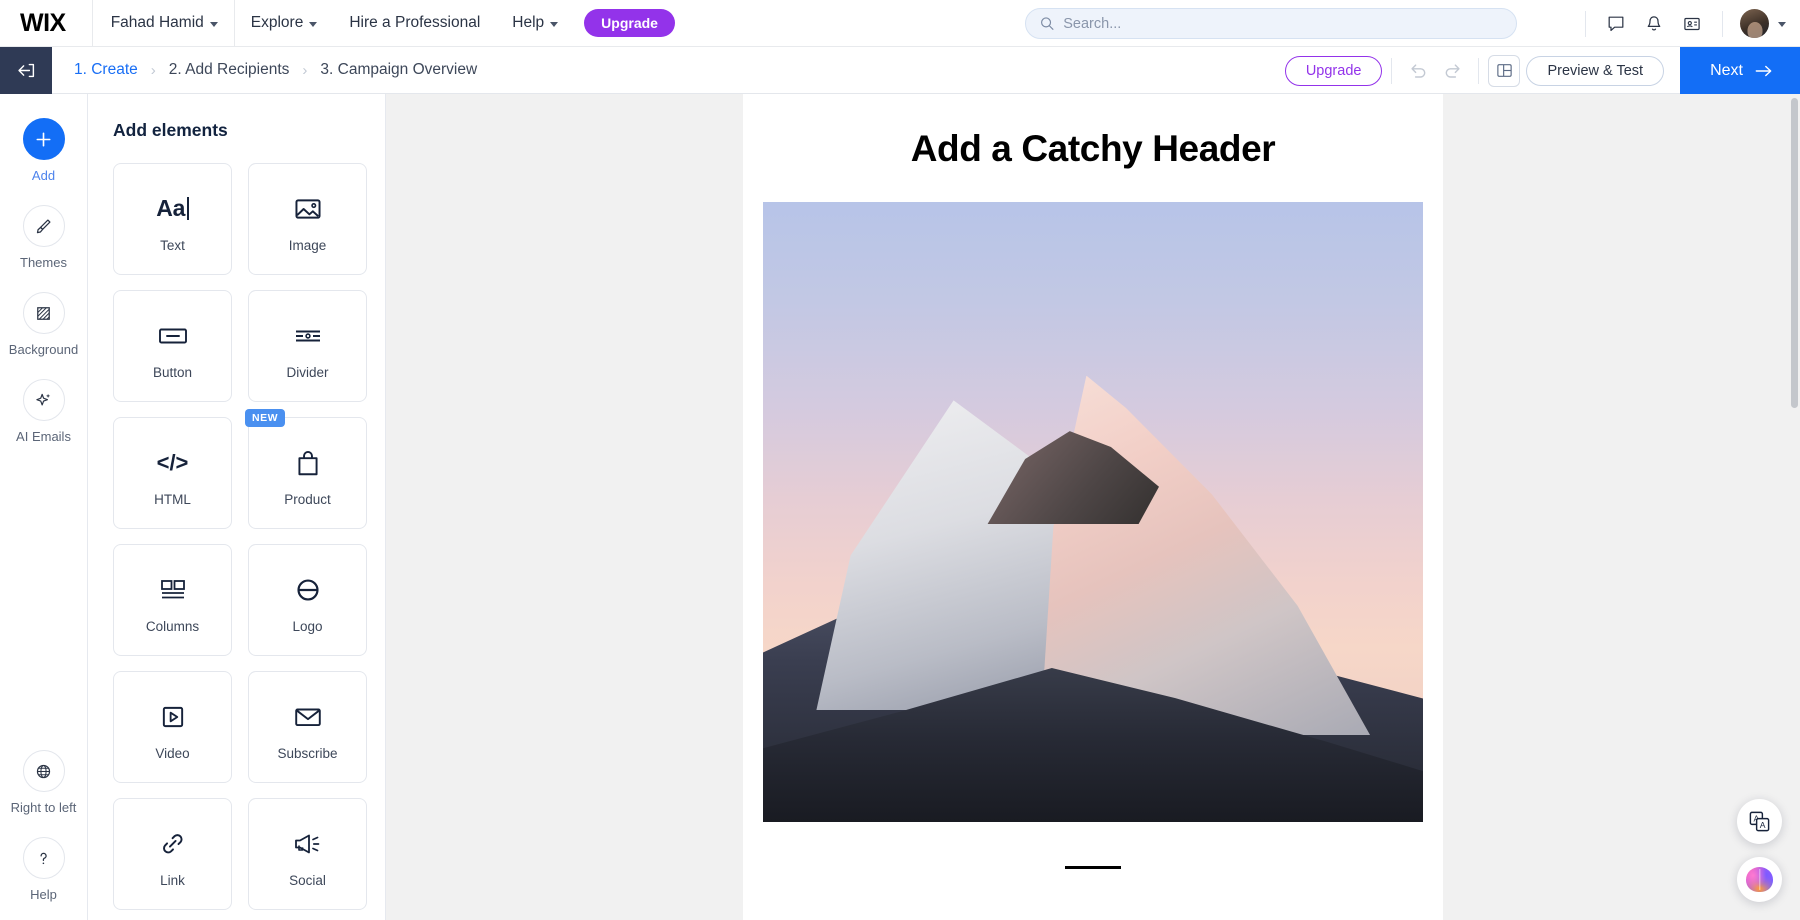 Image resolution: width=1800 pixels, height=920 pixels. Describe the element at coordinates (1282, 23) in the screenshot. I see `search-input` at that location.